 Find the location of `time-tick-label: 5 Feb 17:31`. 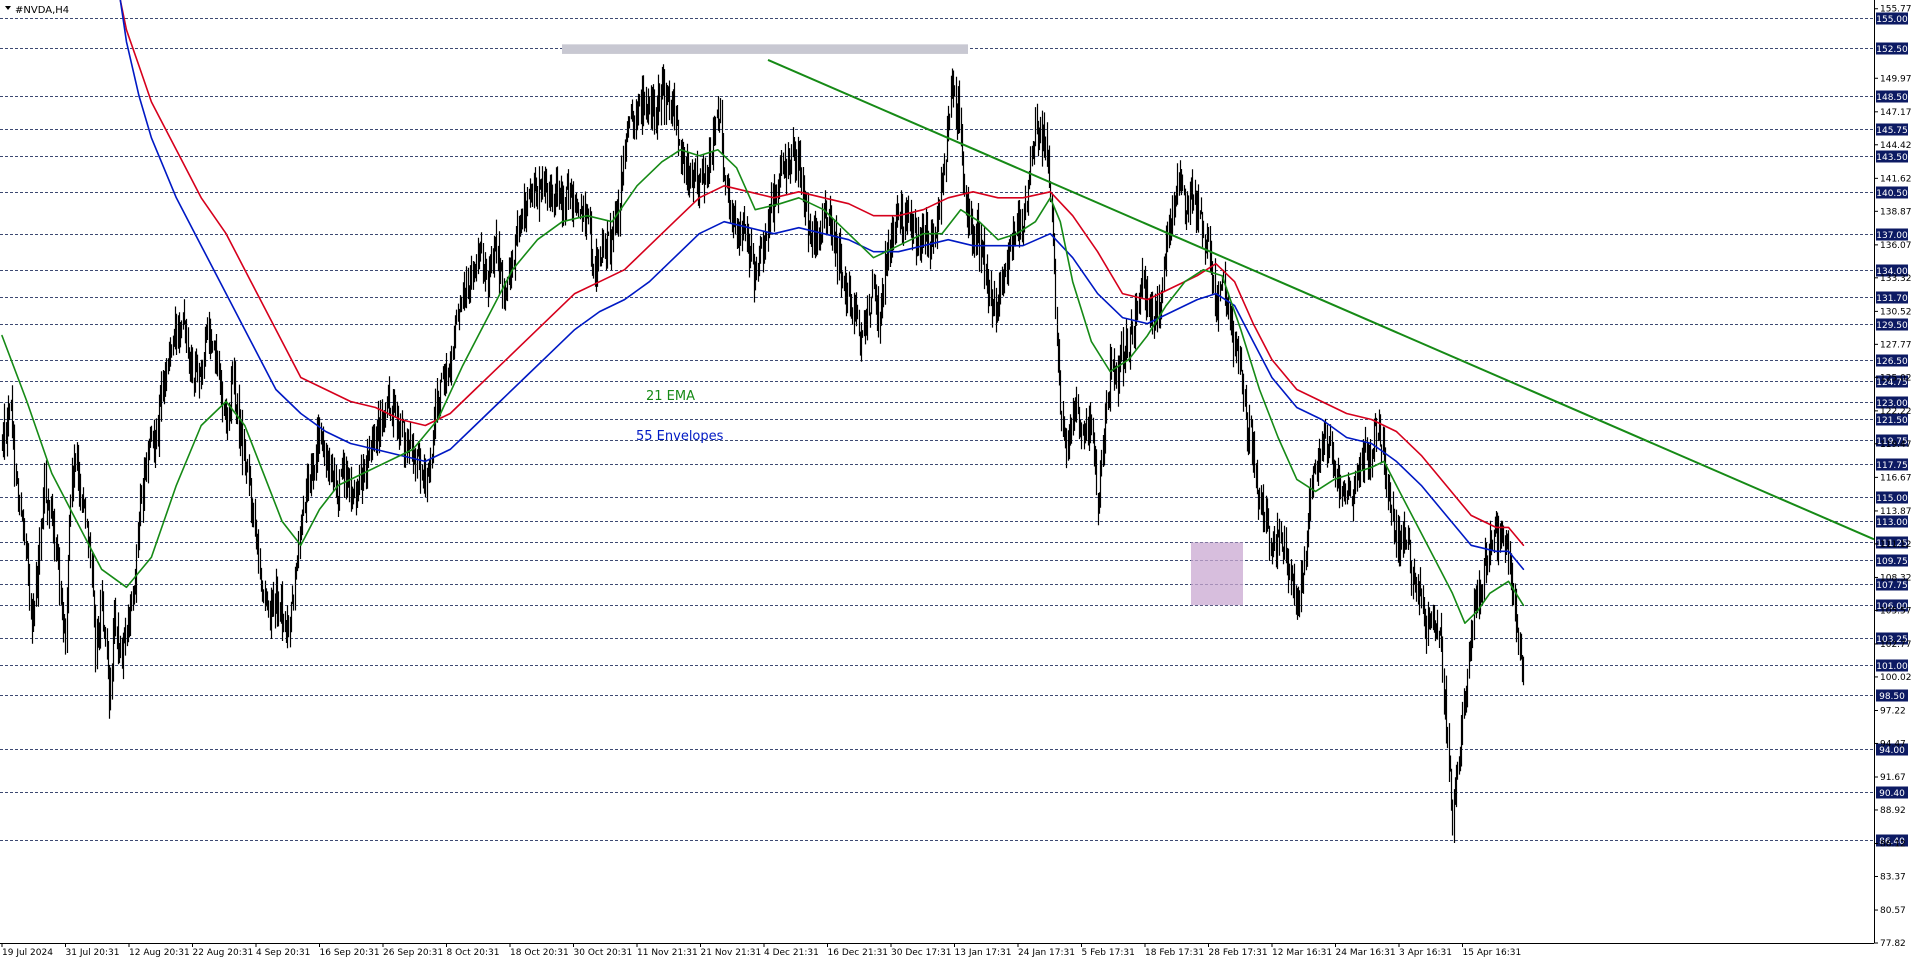

time-tick-label: 5 Feb 17:31 is located at coordinates (1108, 953).